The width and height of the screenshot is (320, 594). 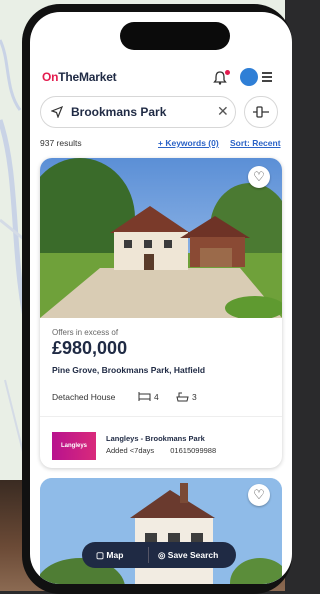 I want to click on logo-text: TheMarket, so click(x=87, y=77).